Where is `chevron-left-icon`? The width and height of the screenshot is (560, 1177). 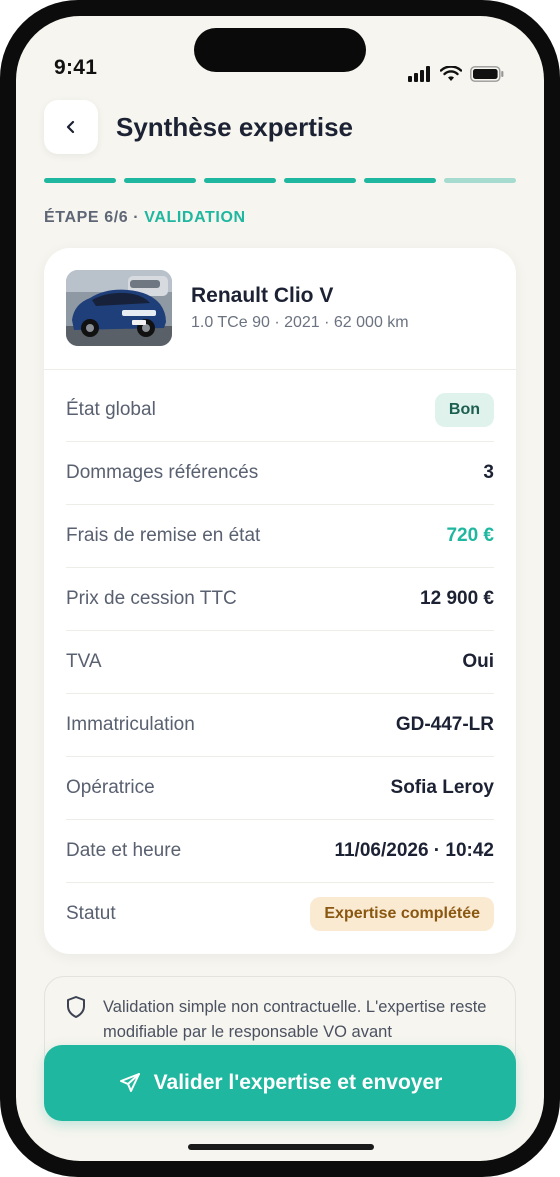
chevron-left-icon is located at coordinates (70, 127).